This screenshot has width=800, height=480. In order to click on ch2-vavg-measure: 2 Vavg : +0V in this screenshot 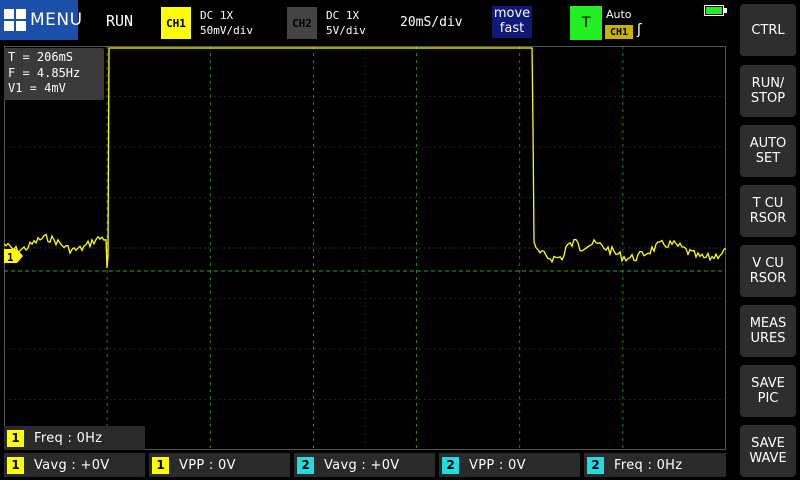, I will do `click(364, 465)`.